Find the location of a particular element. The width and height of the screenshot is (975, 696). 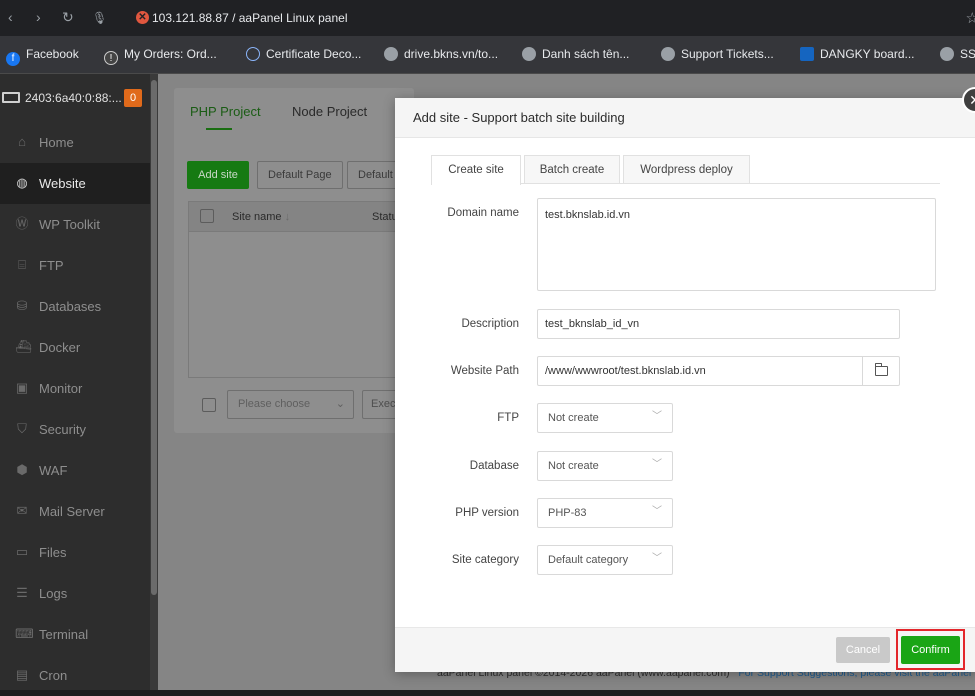

tab-create-site: Create site is located at coordinates (476, 170).